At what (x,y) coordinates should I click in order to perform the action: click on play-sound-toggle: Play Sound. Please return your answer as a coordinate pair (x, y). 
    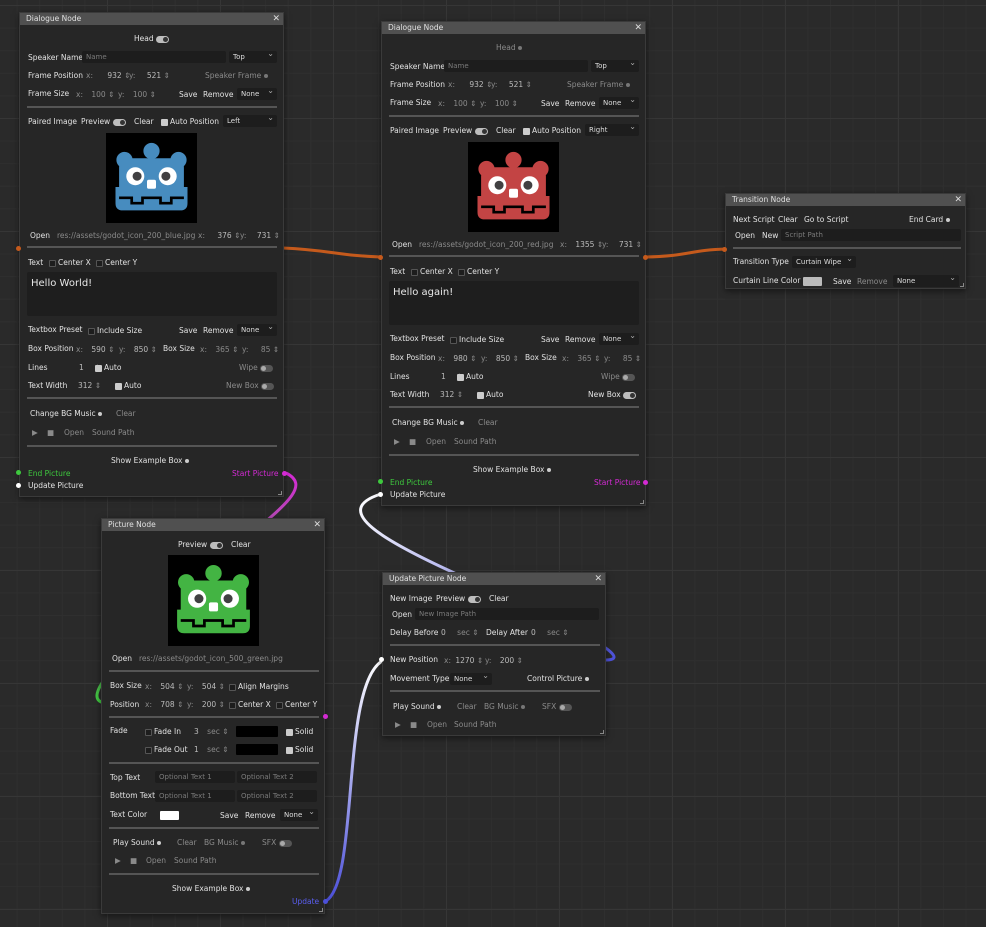
    Looking at the image, I should click on (417, 707).